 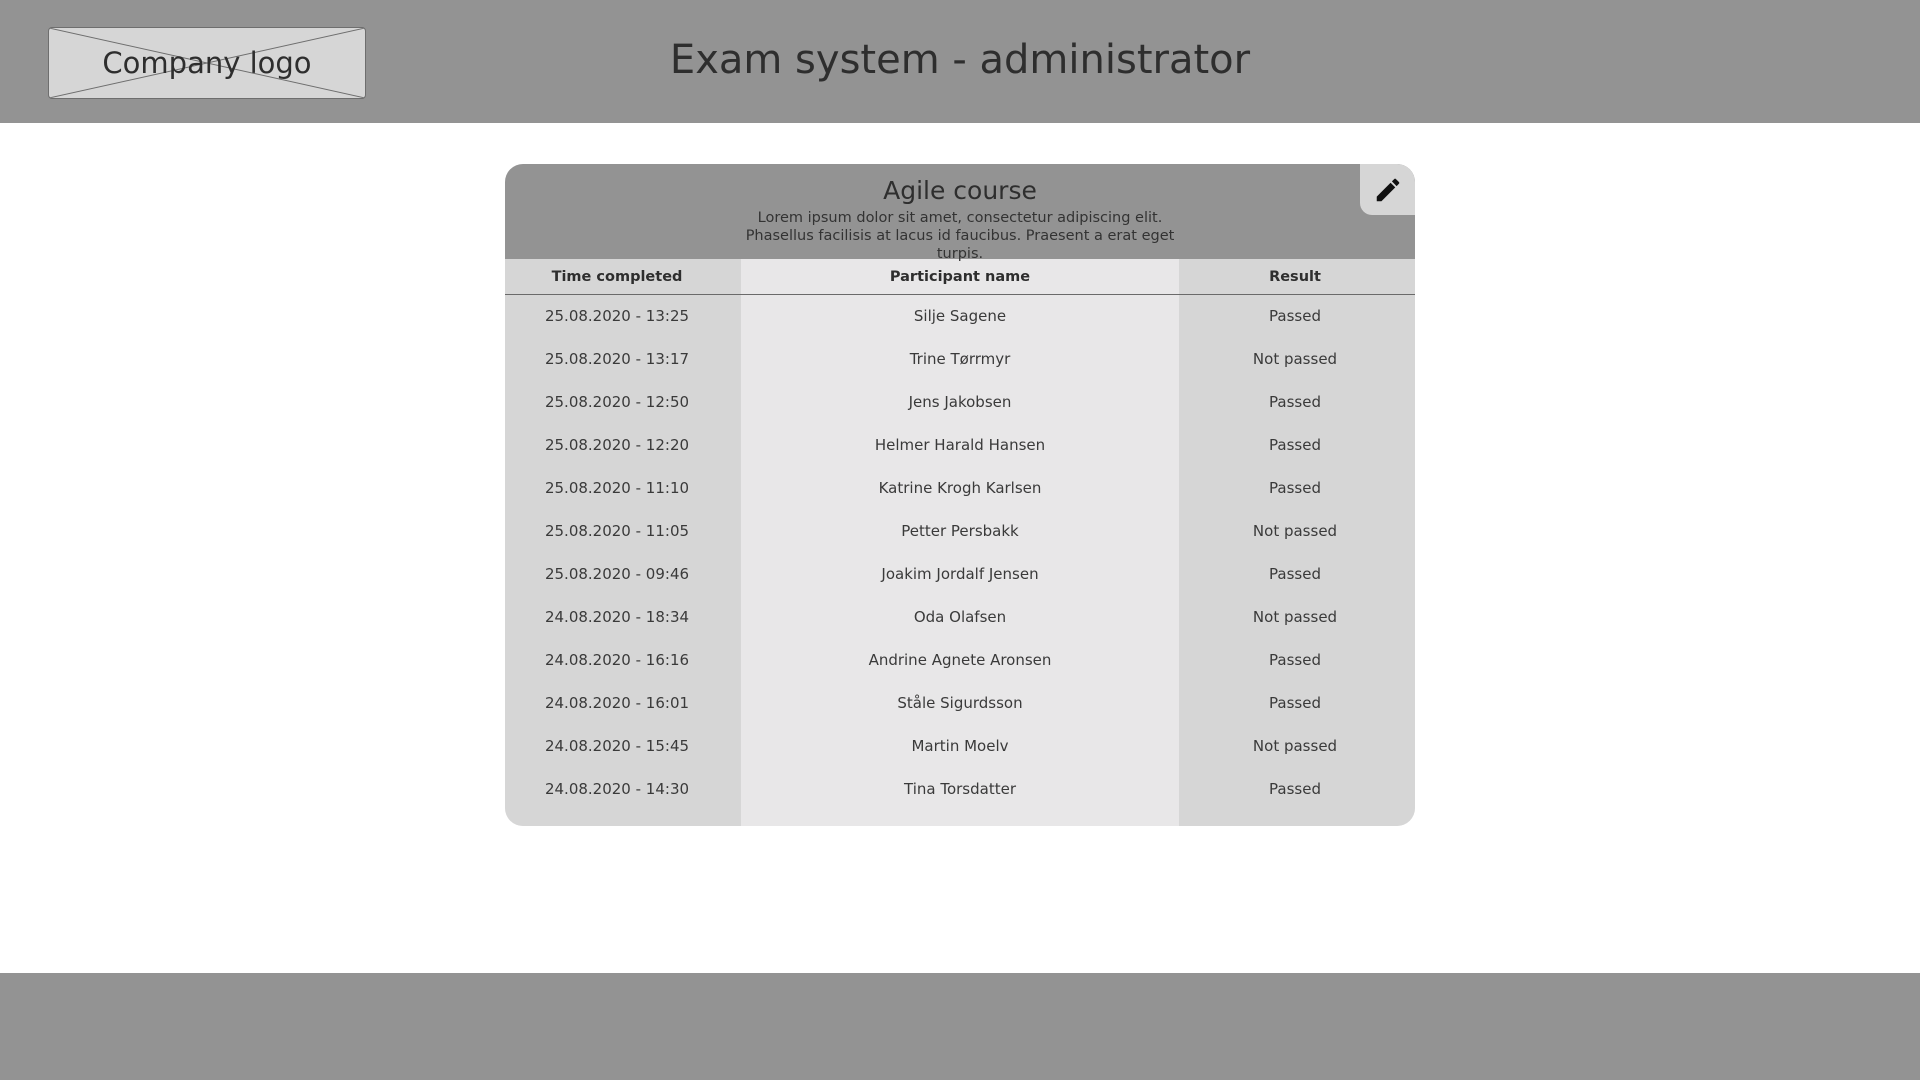 I want to click on table-row: 25.08.2020 - 13:25 Silje Sagene Passed, so click(x=960, y=316).